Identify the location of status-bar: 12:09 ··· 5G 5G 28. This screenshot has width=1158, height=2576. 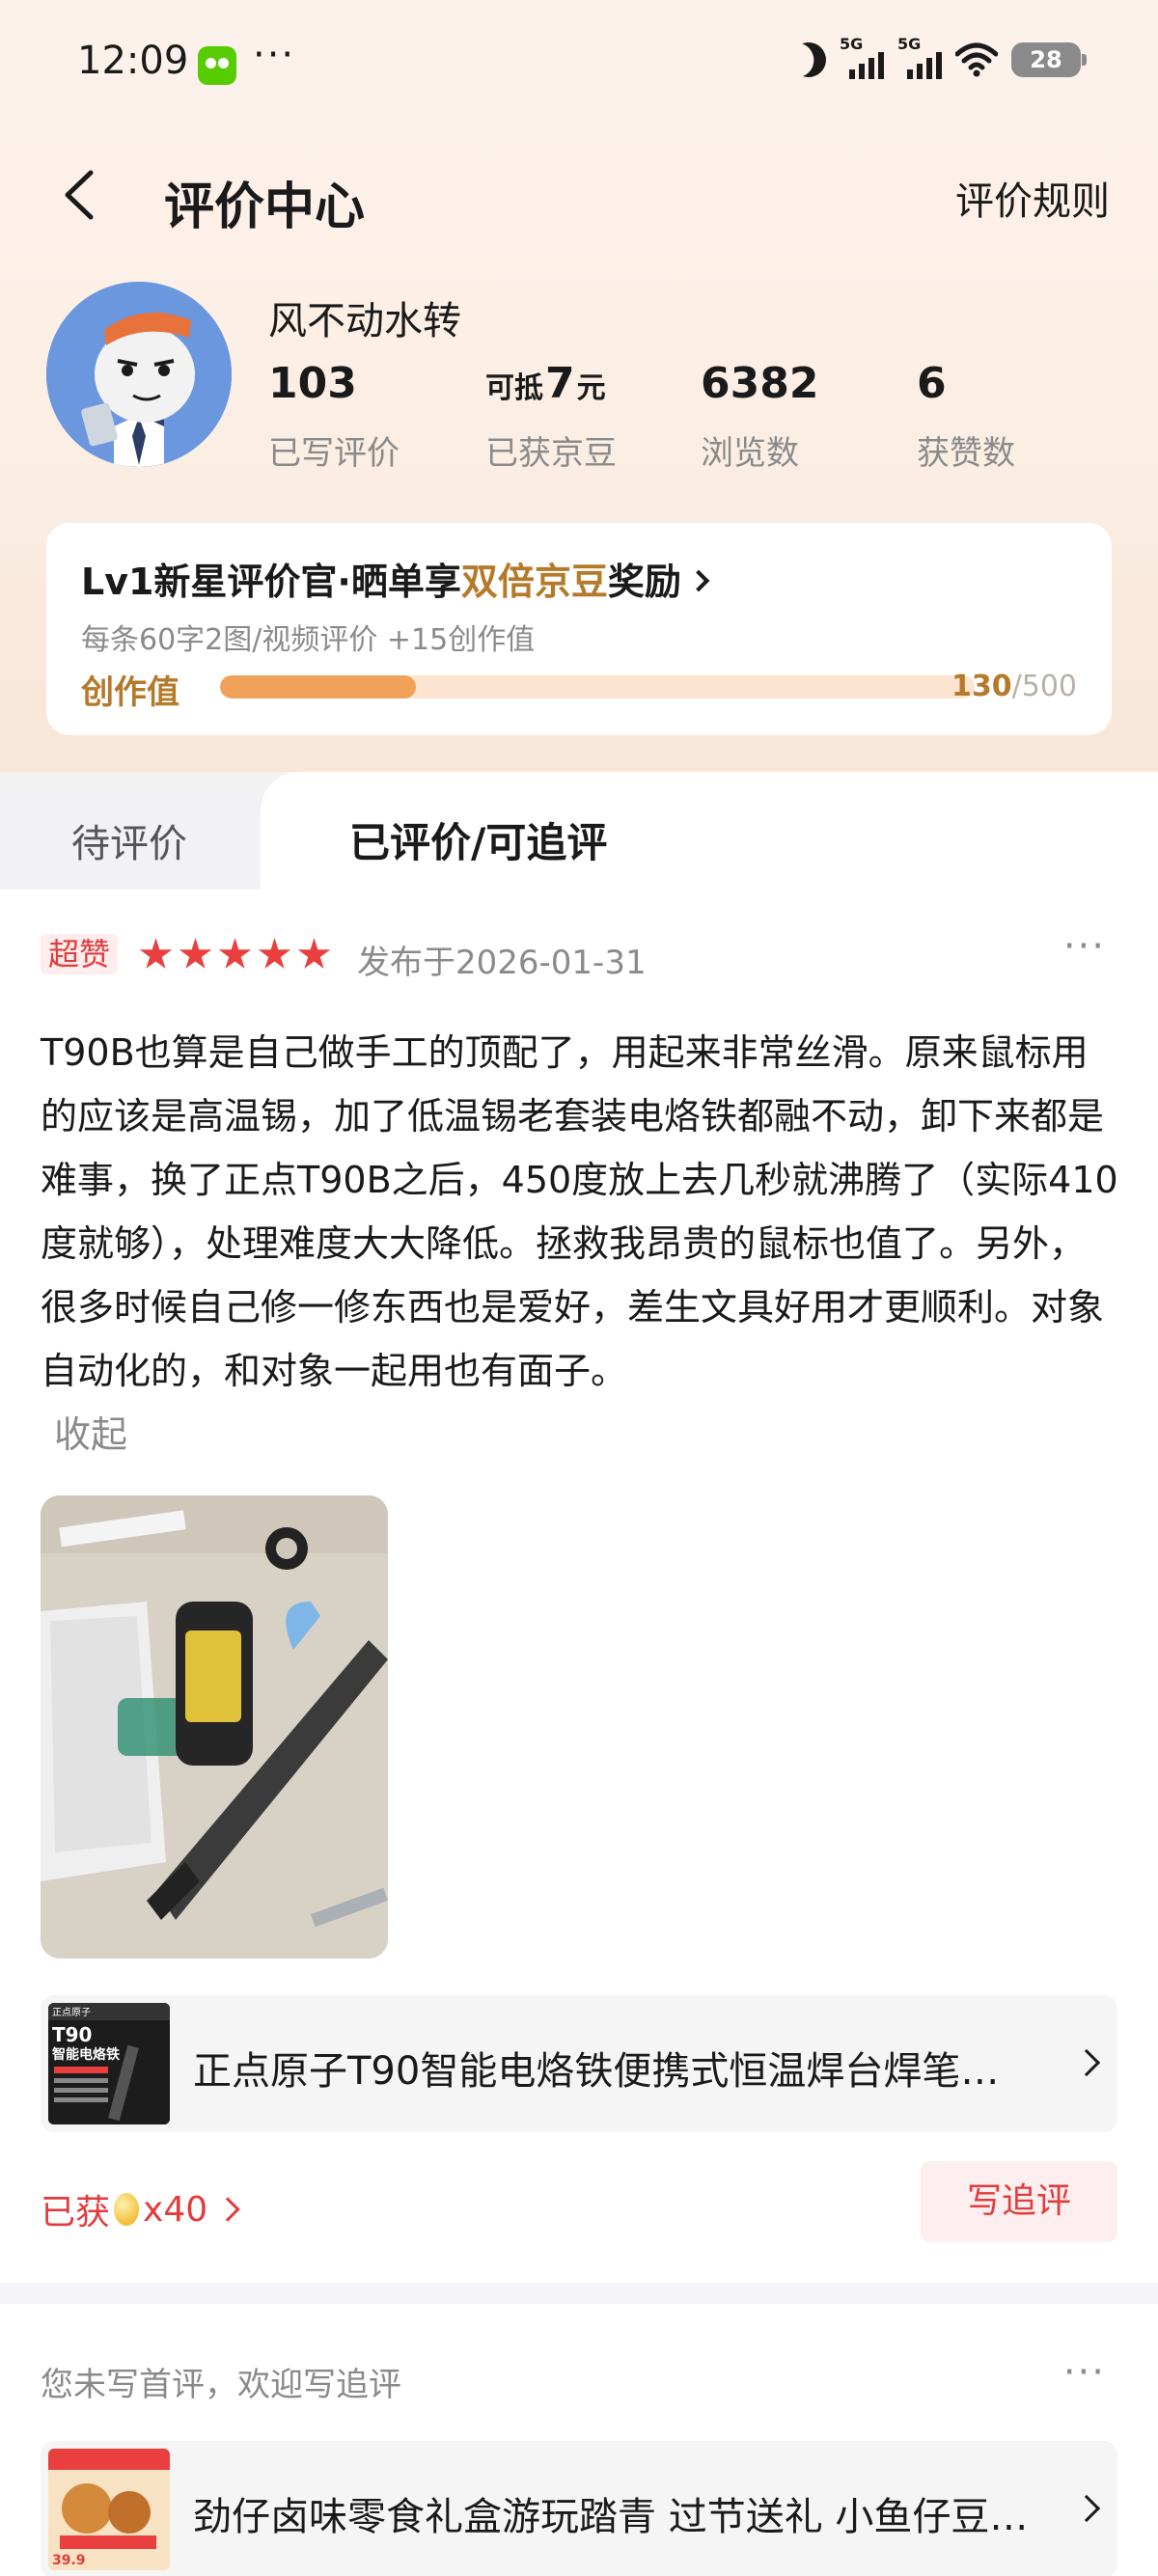
(579, 65).